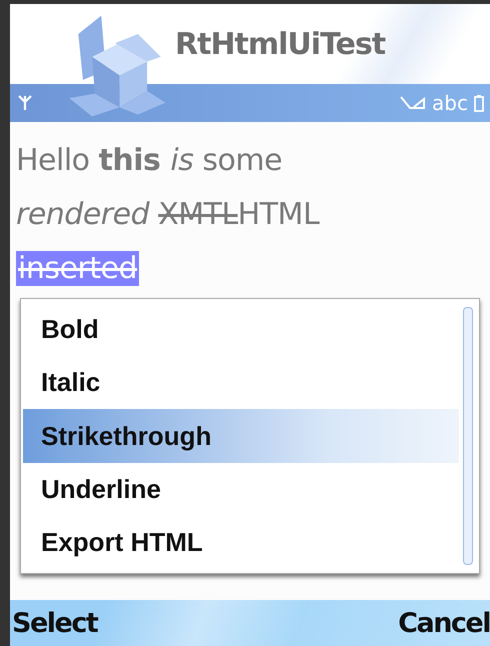  Describe the element at coordinates (182, 160) in the screenshot. I see `rich-text-run: is` at that location.